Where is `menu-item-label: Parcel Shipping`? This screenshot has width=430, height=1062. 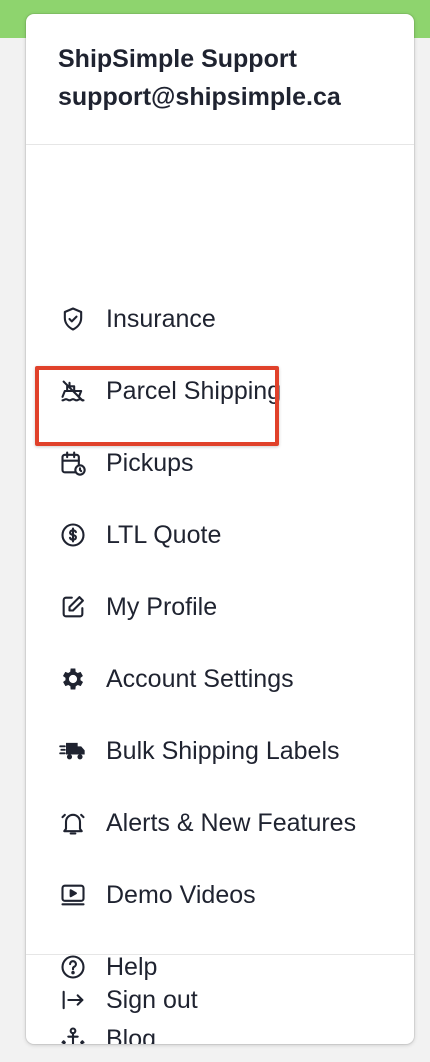 menu-item-label: Parcel Shipping is located at coordinates (194, 390).